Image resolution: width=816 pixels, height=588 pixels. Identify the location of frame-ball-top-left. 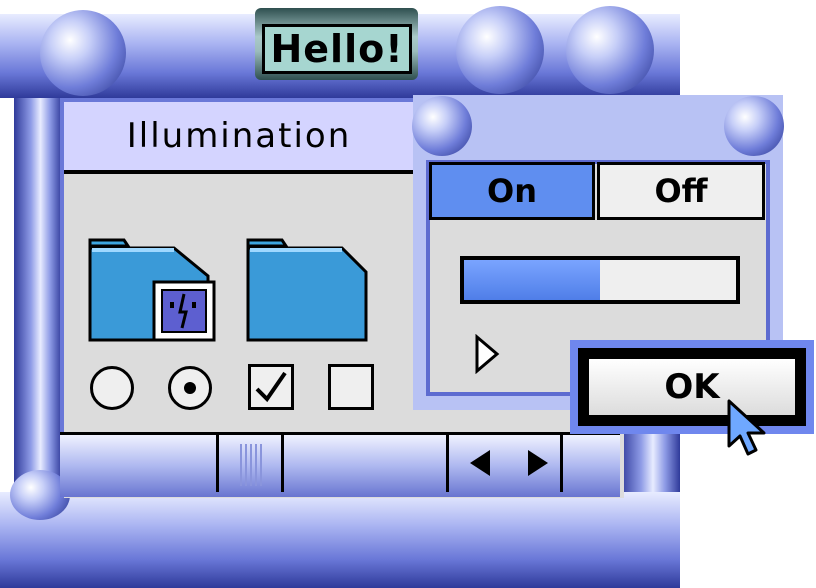
(83, 53).